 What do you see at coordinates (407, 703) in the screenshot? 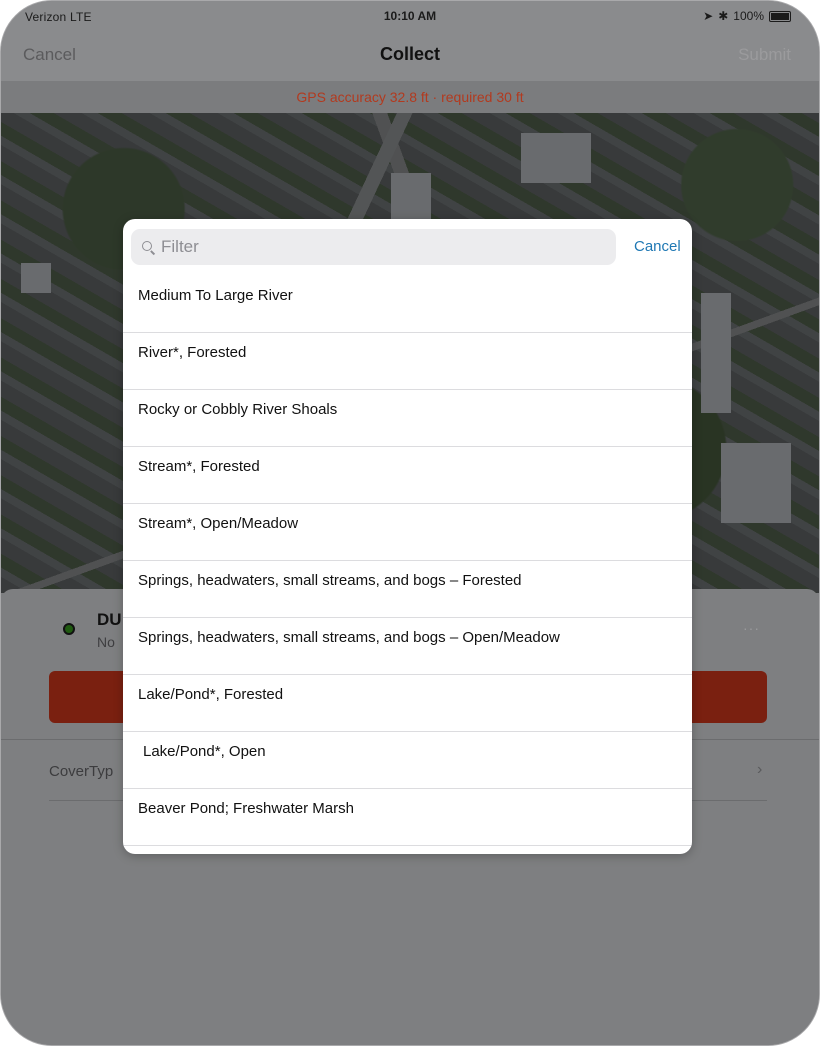
I see `list-item: Lake/Pond*, Forested` at bounding box center [407, 703].